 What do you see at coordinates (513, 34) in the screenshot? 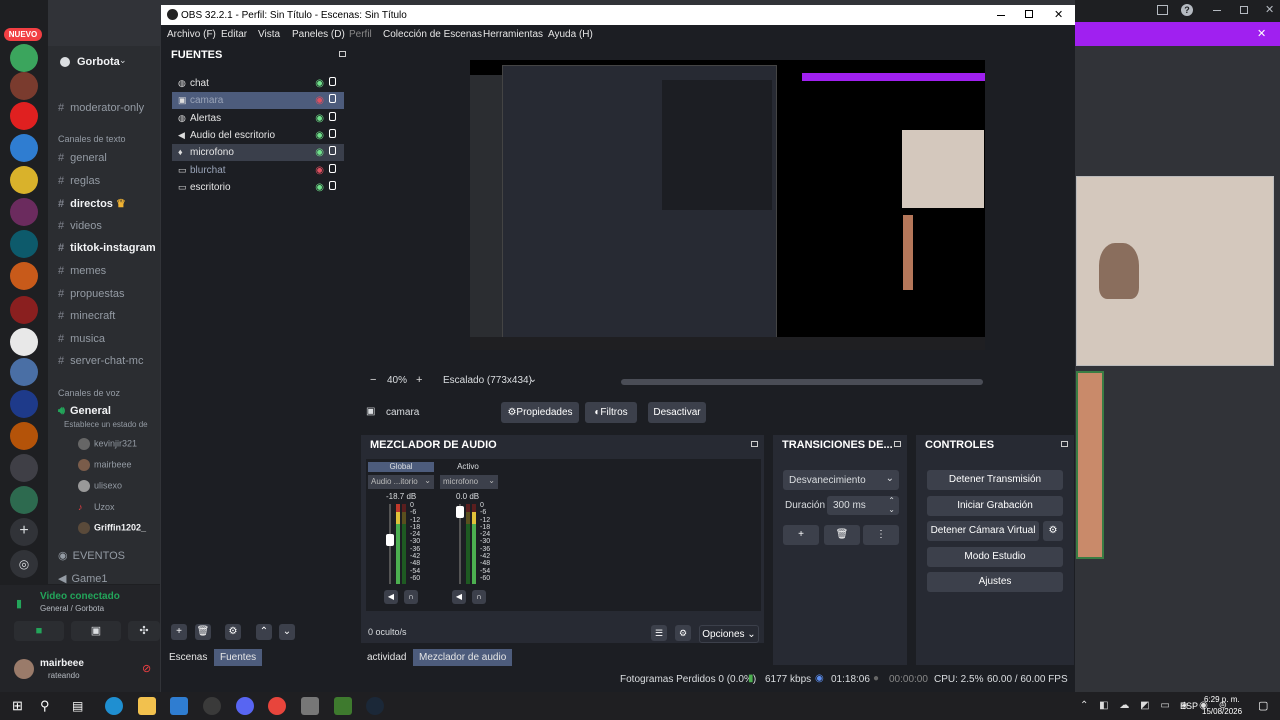
I see `menu-herramientas: Herramientas` at bounding box center [513, 34].